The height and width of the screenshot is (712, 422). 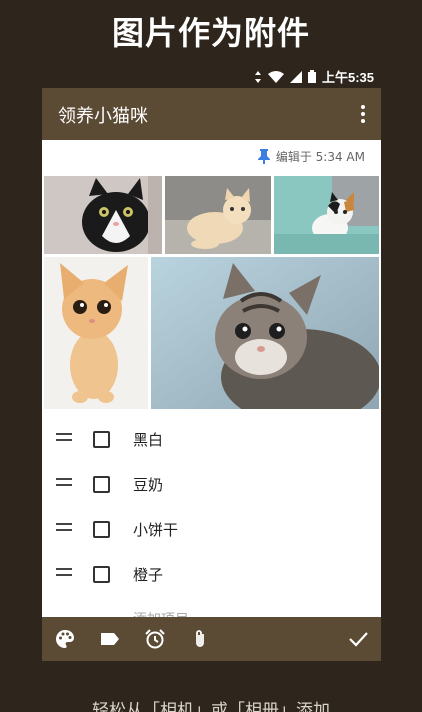 What do you see at coordinates (65, 639) in the screenshot?
I see `palette-icon` at bounding box center [65, 639].